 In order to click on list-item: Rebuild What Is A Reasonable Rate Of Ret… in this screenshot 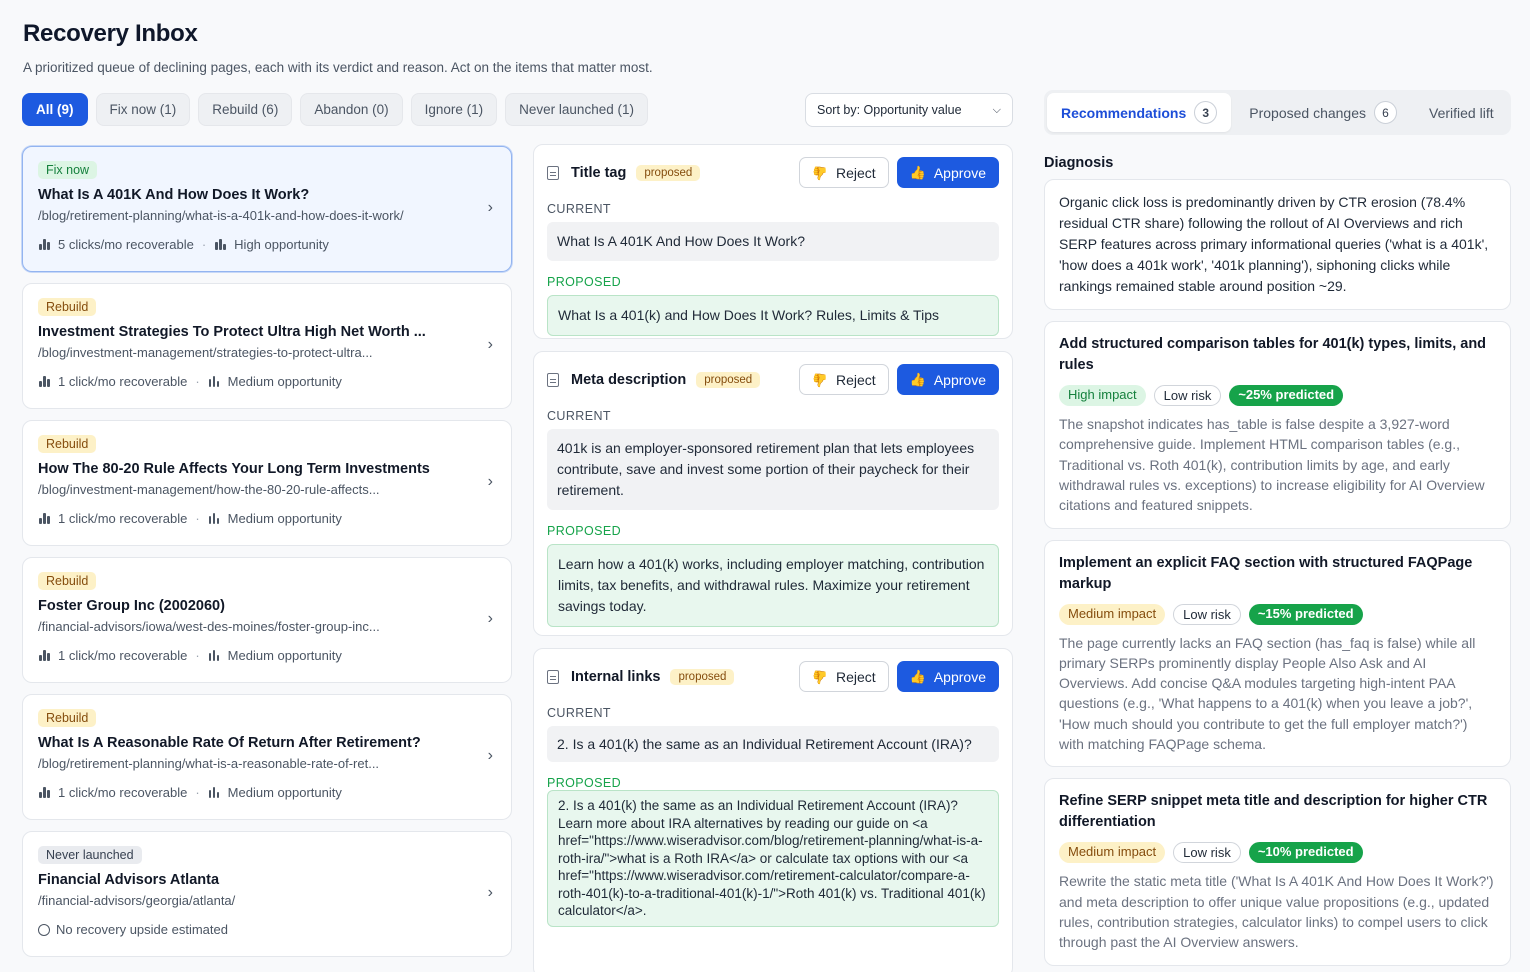, I will do `click(267, 757)`.